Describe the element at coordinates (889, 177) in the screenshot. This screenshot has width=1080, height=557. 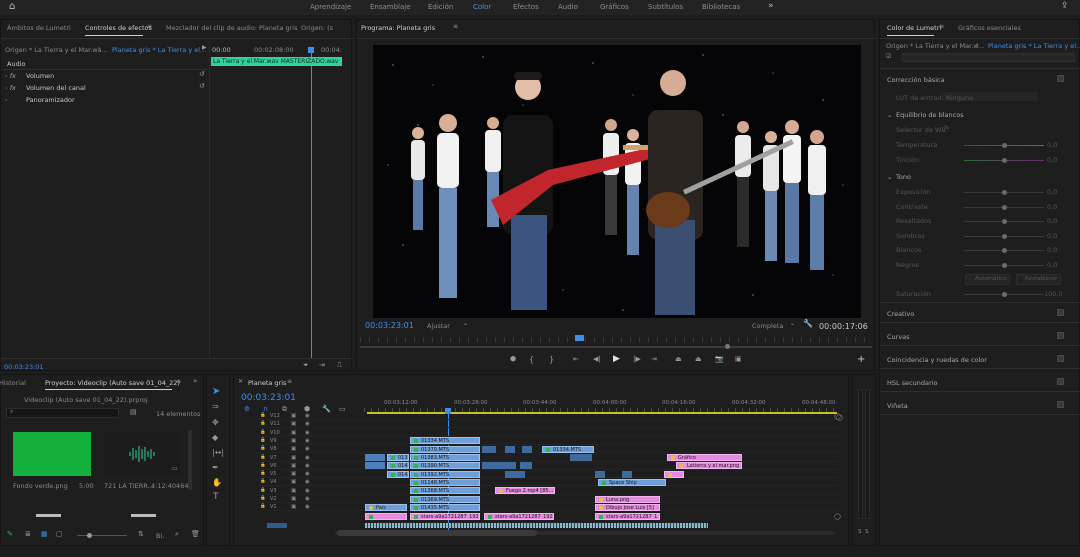
I see `tone-header: ⌄` at that location.